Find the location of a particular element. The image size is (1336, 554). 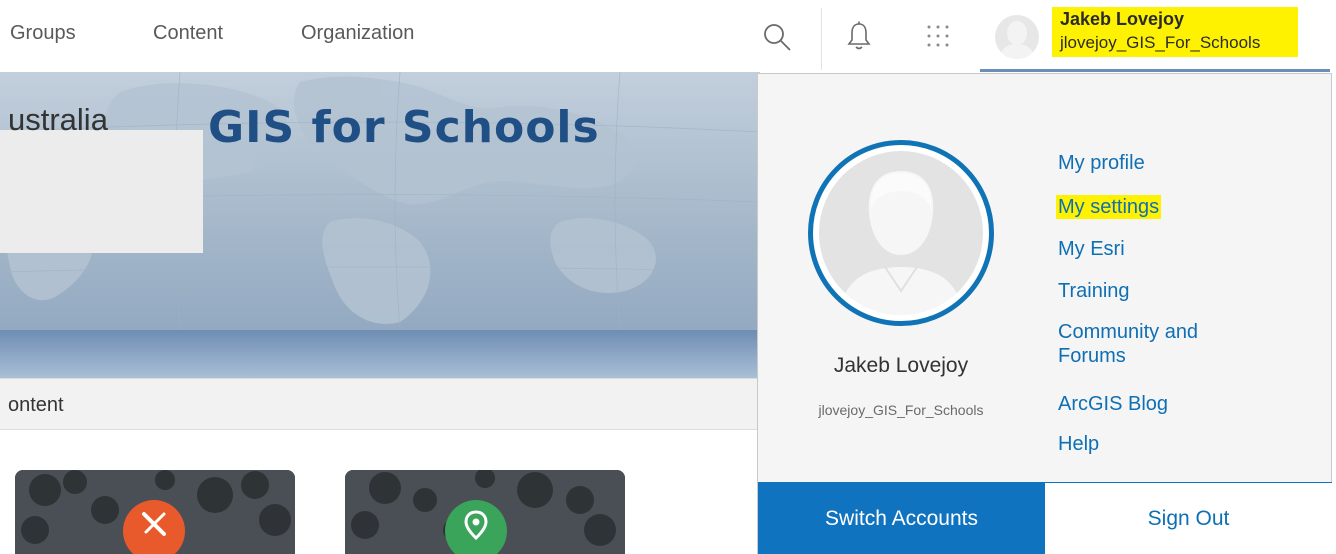

content-section-header is located at coordinates (380, 404).